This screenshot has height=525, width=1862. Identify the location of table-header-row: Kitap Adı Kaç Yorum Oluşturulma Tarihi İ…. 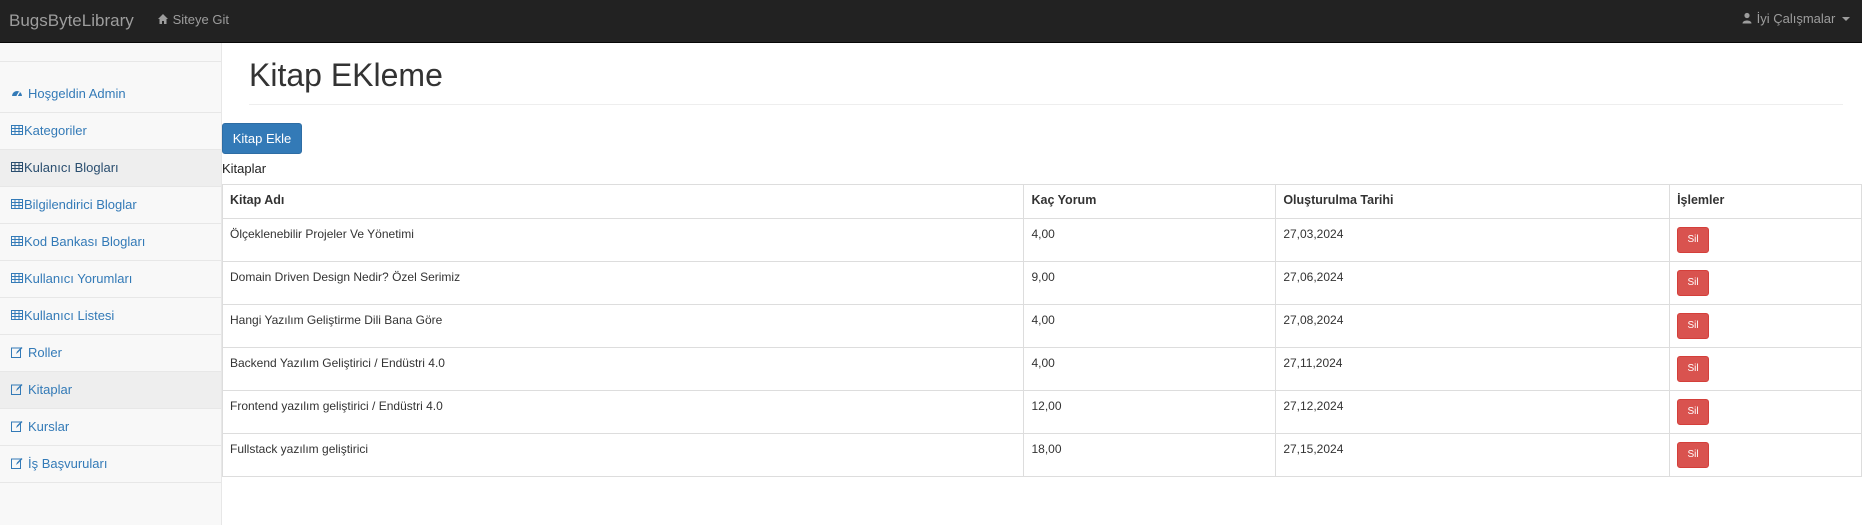
(1041, 201).